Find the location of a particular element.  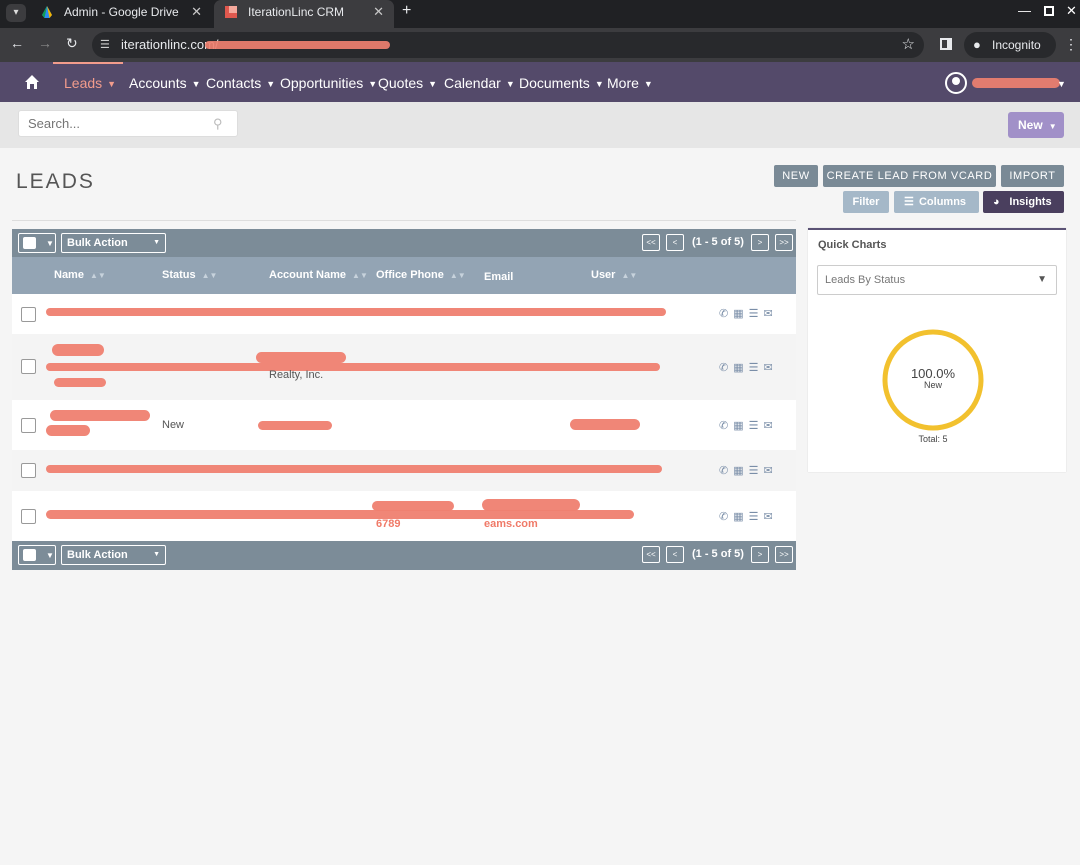

column-header-status: Status ▲▼ is located at coordinates (189, 275).